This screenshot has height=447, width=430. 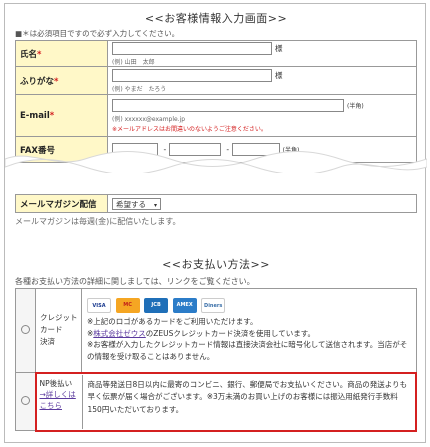 I want to click on furigana-example: (例) やまだ たろう, so click(x=139, y=89).